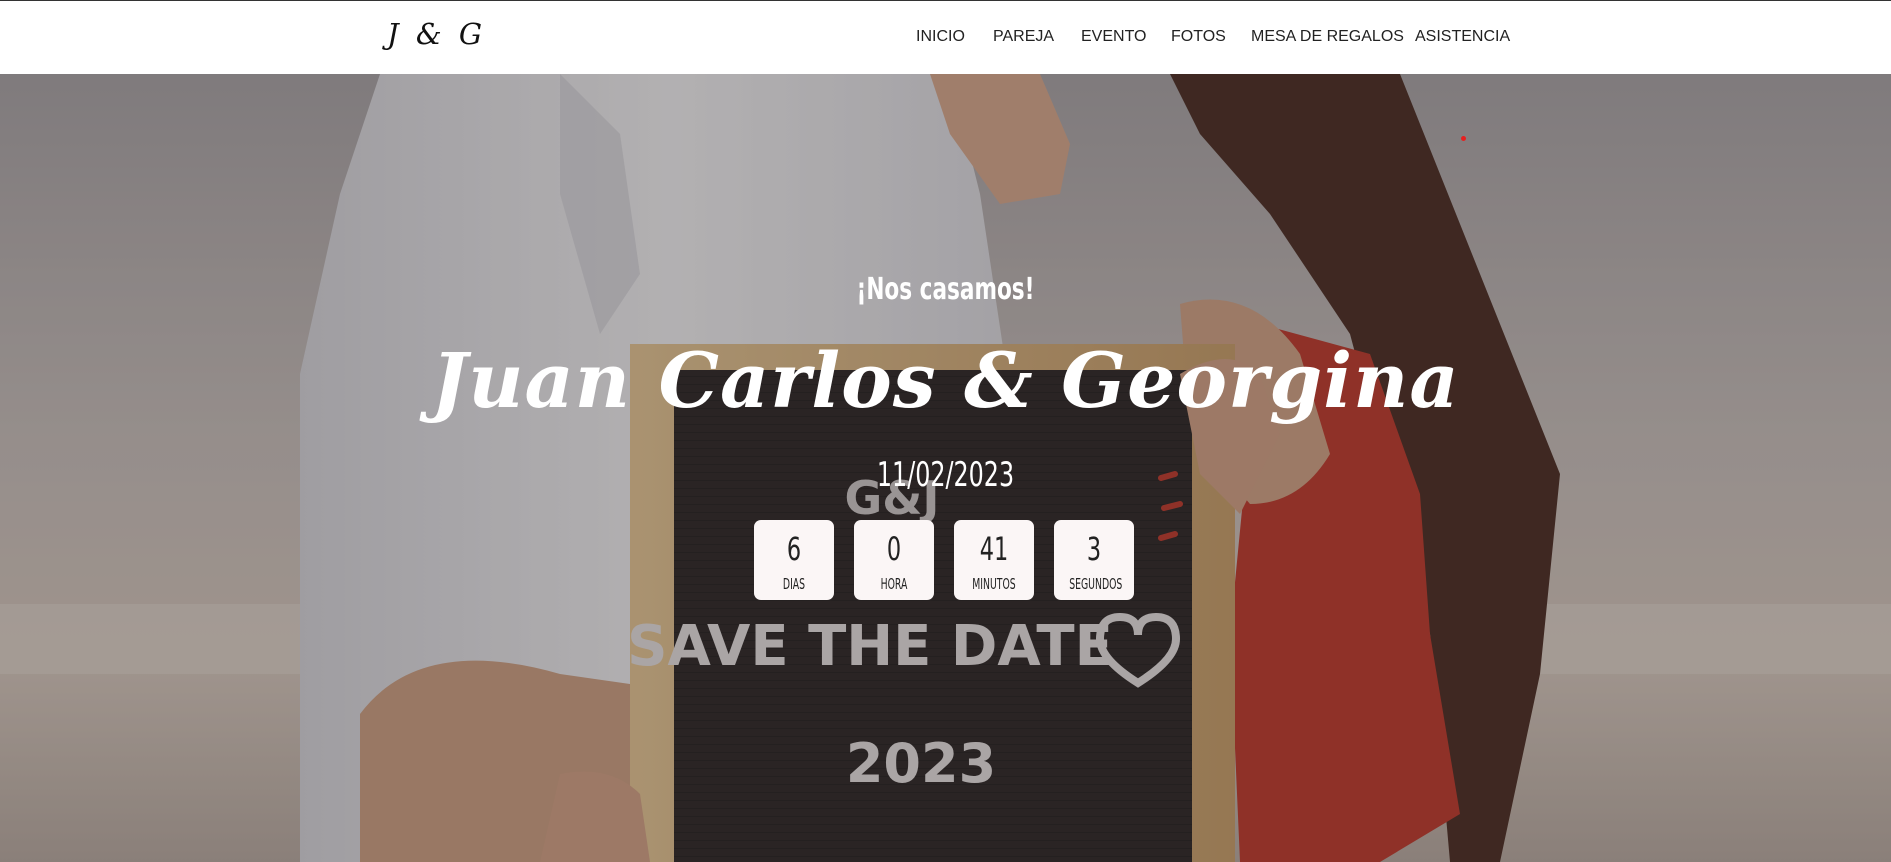  What do you see at coordinates (1462, 37) in the screenshot?
I see `nav-item-asistencia: ASISTENCIA` at bounding box center [1462, 37].